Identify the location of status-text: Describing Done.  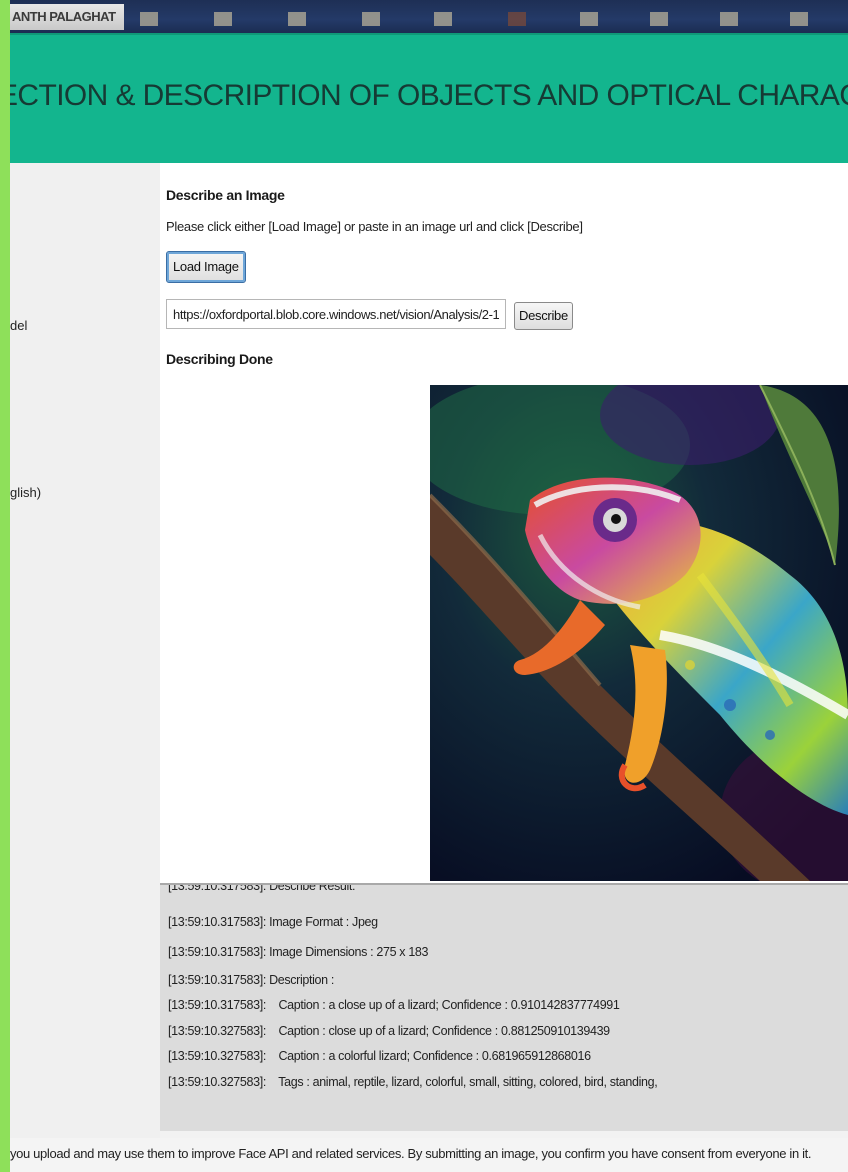
(219, 359).